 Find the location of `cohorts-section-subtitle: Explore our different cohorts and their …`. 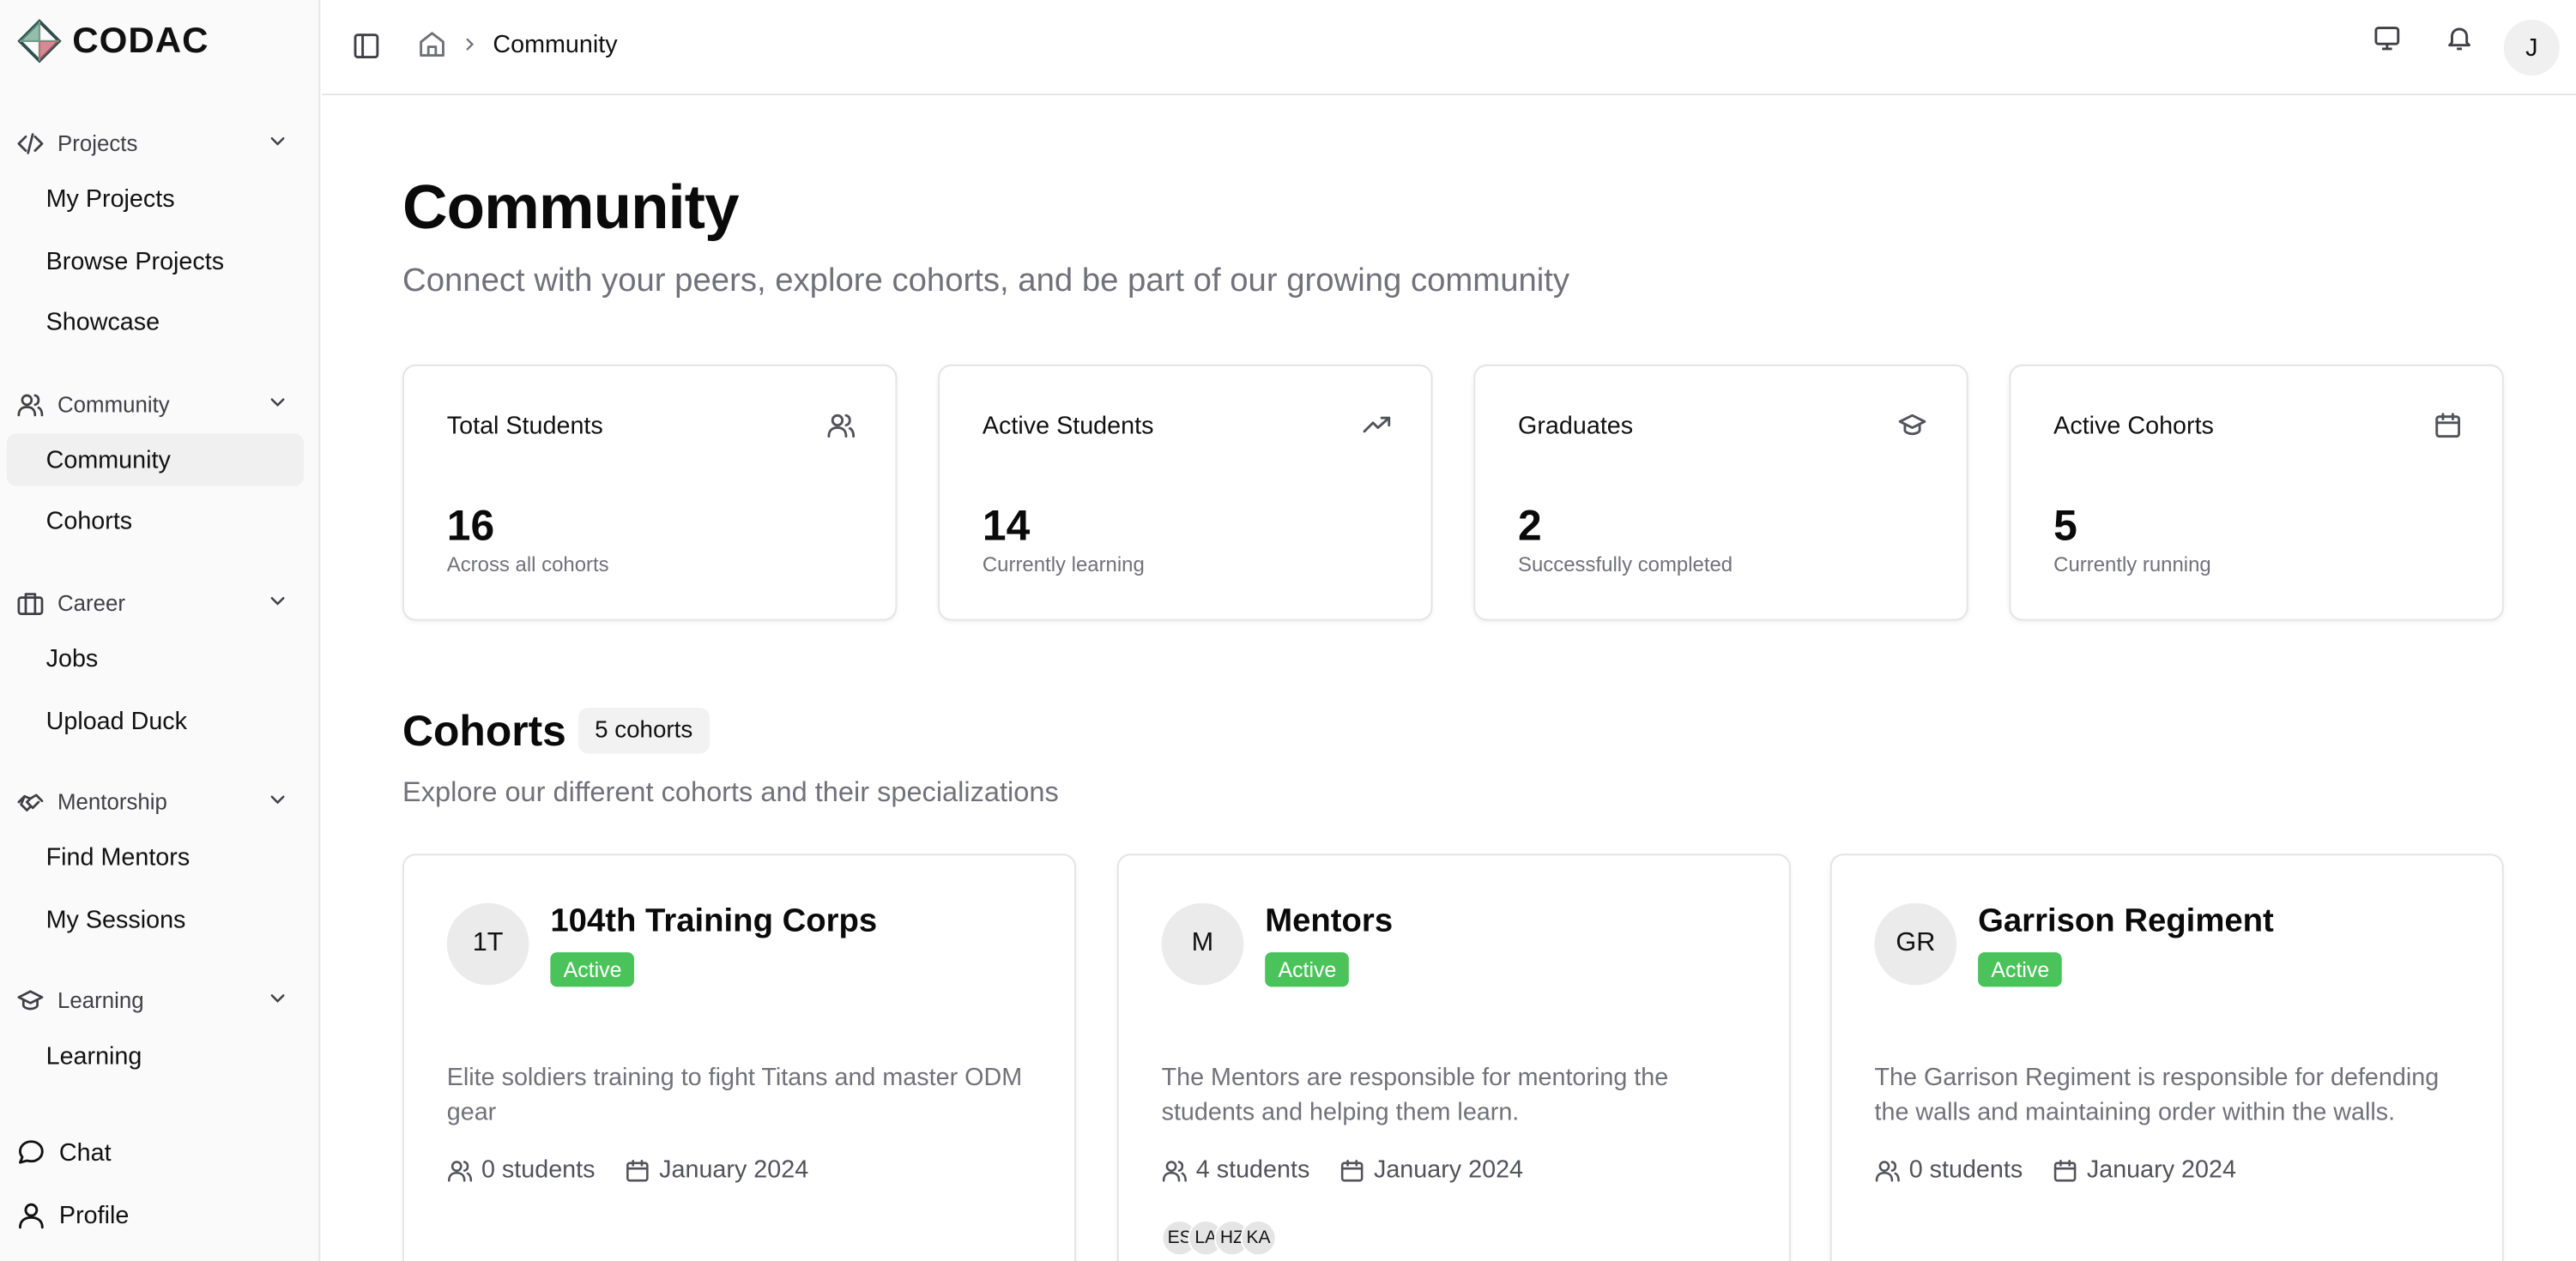

cohorts-section-subtitle: Explore our different cohorts and their … is located at coordinates (730, 792).